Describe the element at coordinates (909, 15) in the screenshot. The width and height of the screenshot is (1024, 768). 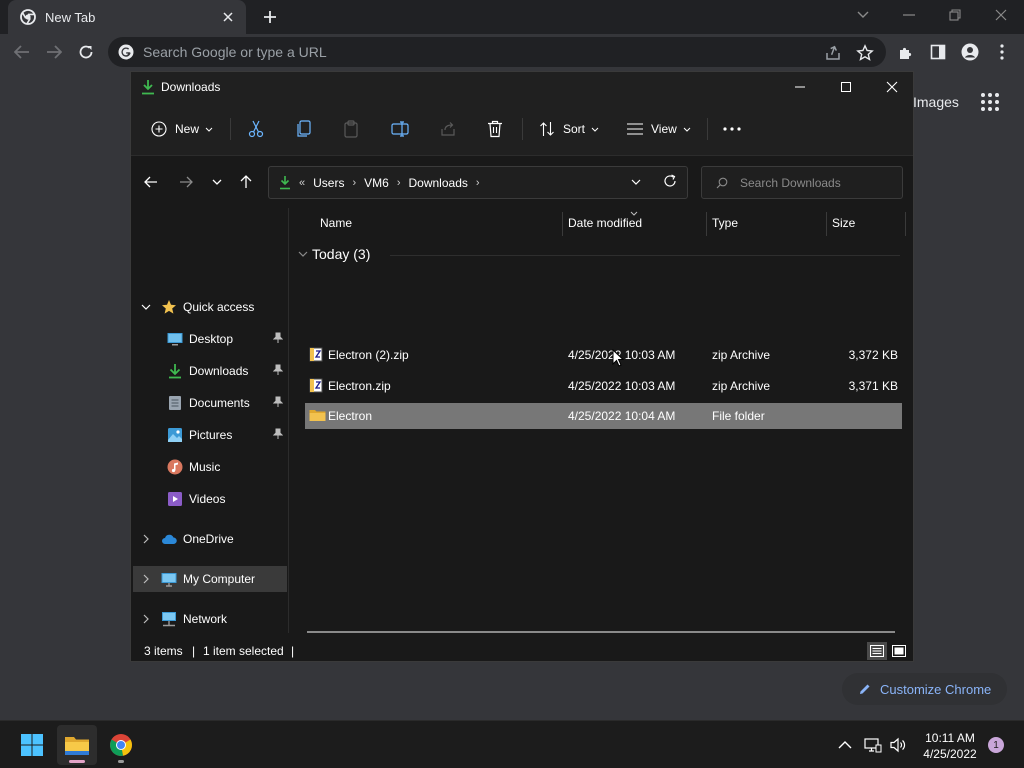
I see `minimize-button` at that location.